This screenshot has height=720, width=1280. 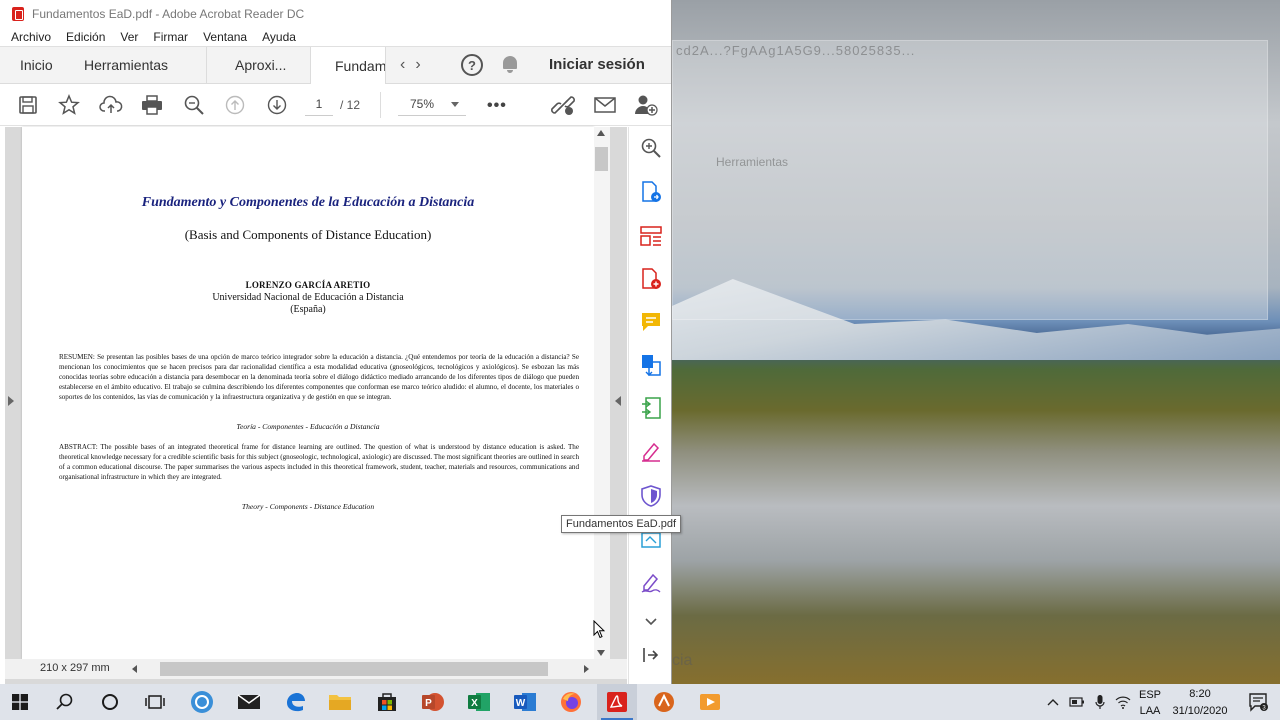 What do you see at coordinates (651, 582) in the screenshot?
I see `sign-pen-icon` at bounding box center [651, 582].